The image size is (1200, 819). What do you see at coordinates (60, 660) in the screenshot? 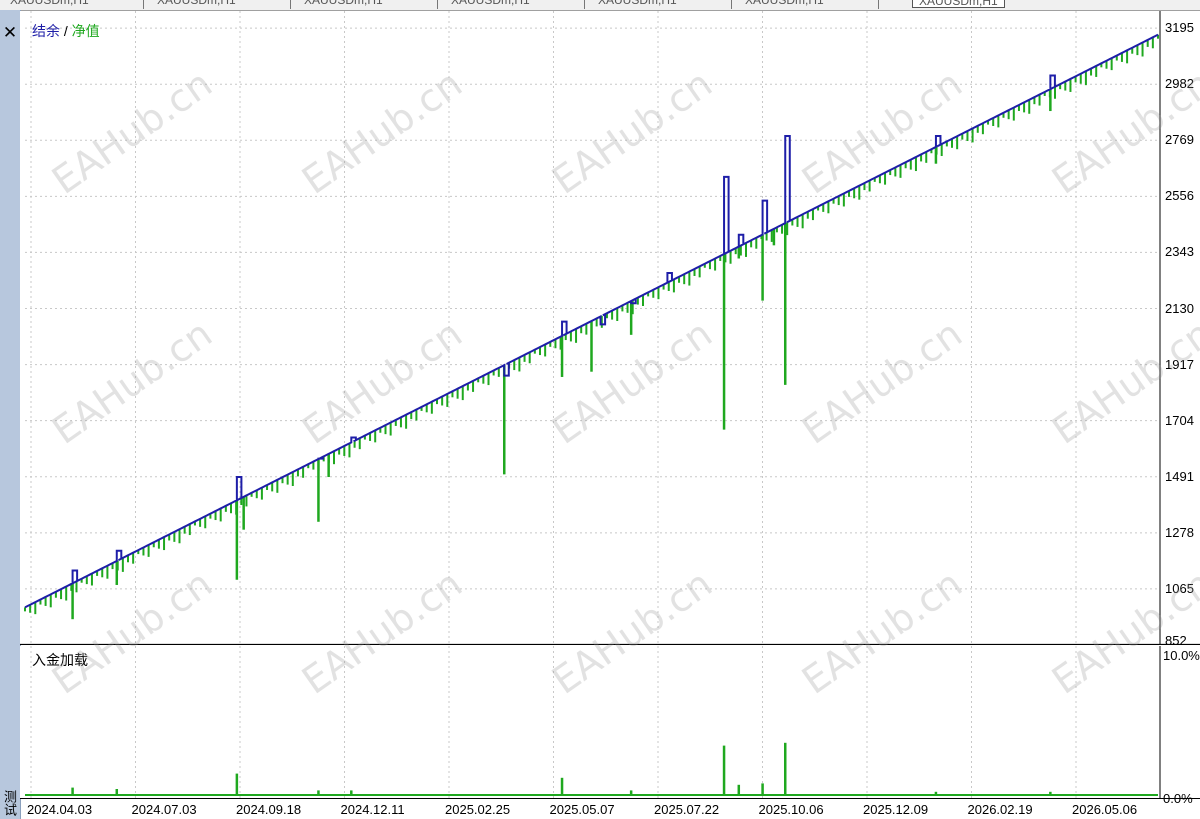
I see `deposit-load-title: 入金加载` at bounding box center [60, 660].